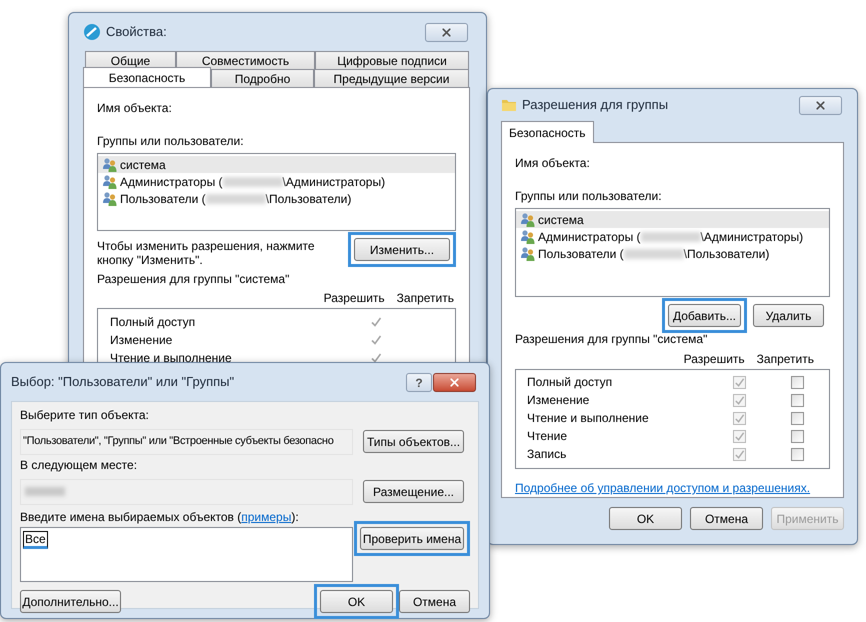  Describe the element at coordinates (392, 60) in the screenshot. I see `tab: Цифровые подписи` at that location.